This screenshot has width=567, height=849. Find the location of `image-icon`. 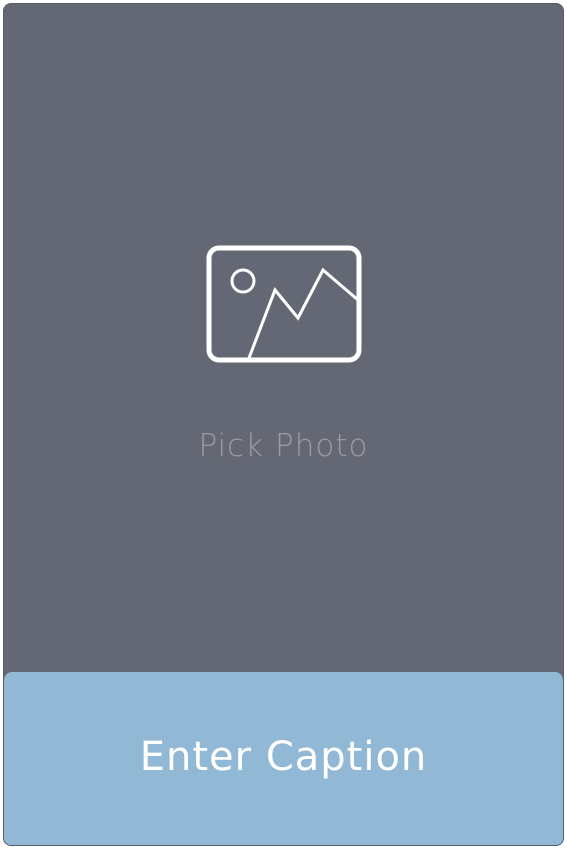

image-icon is located at coordinates (284, 304).